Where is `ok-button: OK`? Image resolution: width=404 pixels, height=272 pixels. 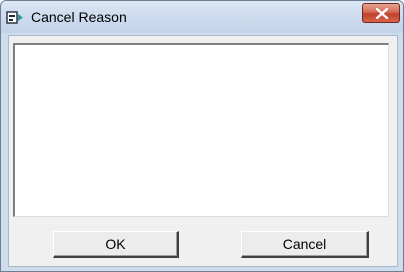 ok-button: OK is located at coordinates (116, 244).